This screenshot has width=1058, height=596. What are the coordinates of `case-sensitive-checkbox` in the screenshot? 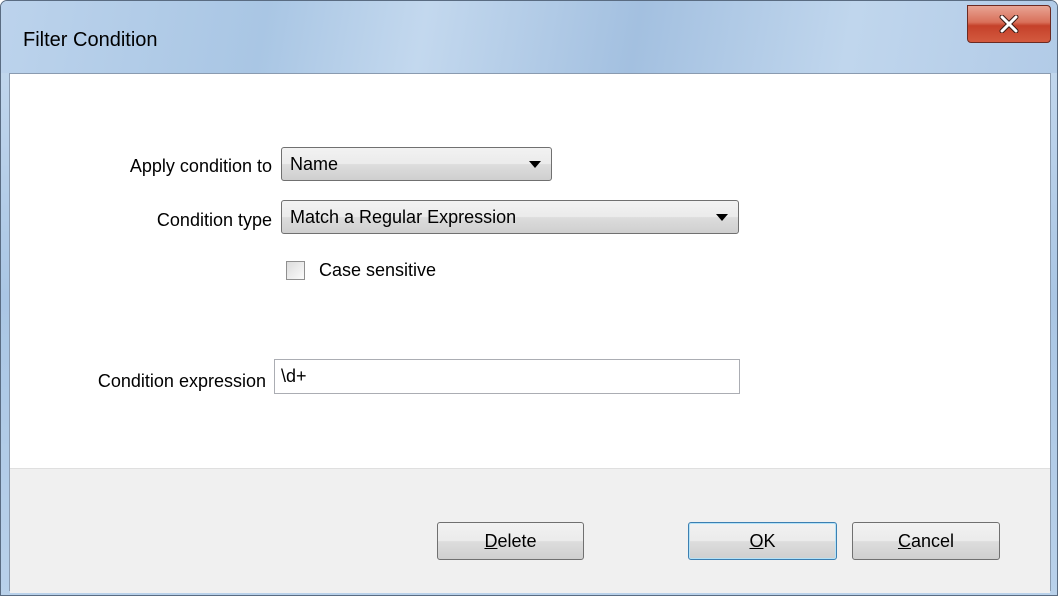 It's located at (295, 270).